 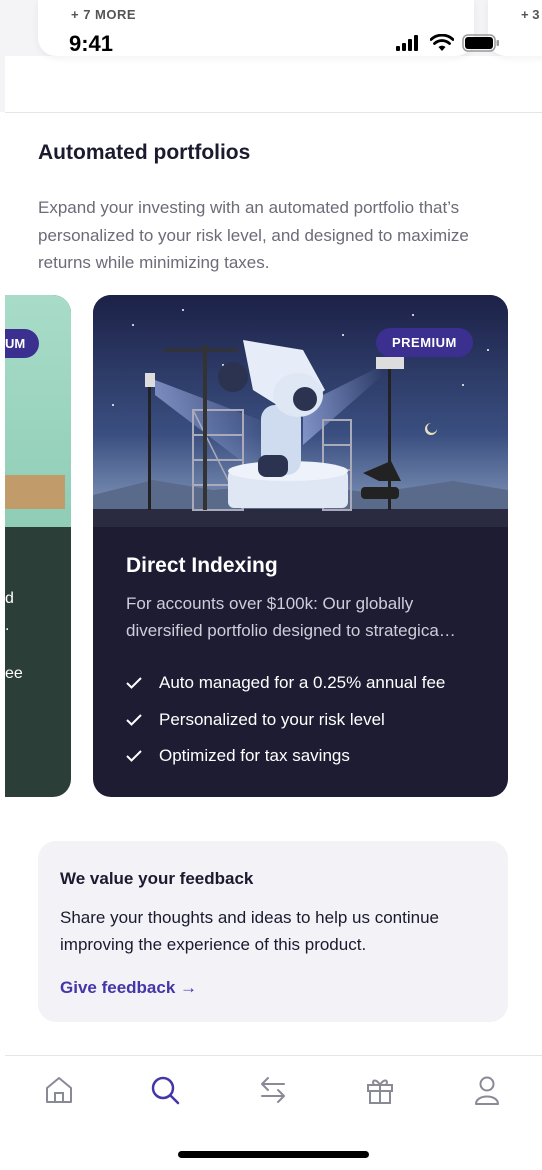 I want to click on tab-transfer, so click(x=273, y=1090).